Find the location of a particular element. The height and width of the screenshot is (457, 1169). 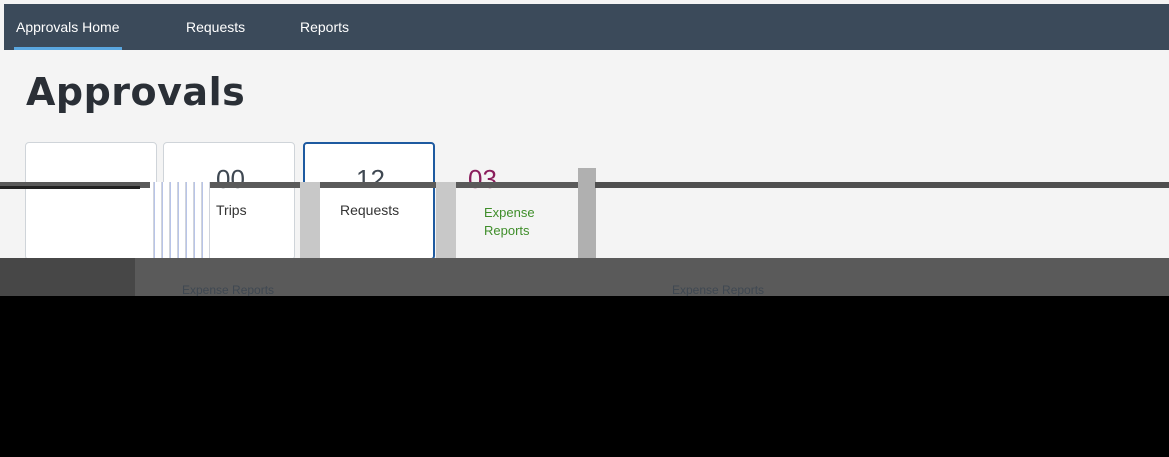

glitch-block-c is located at coordinates (587, 213).